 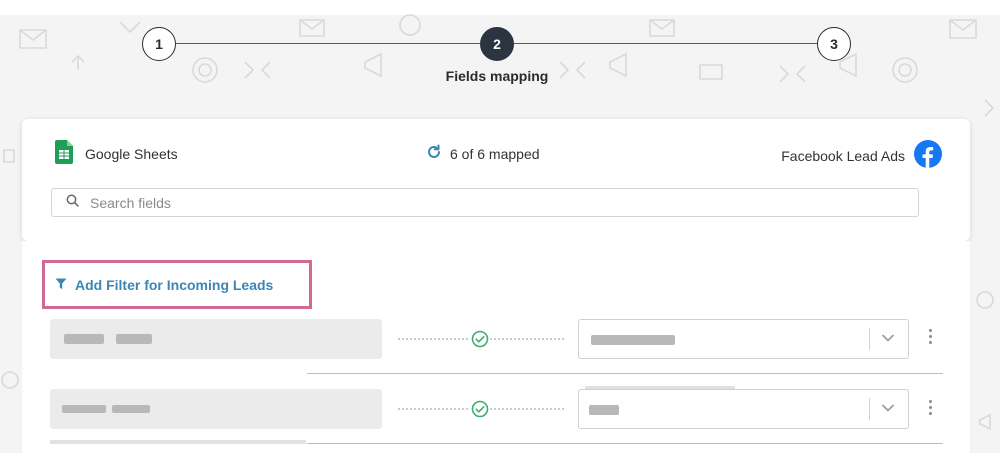 I want to click on step-2-label: Fields mapping, so click(x=497, y=76).